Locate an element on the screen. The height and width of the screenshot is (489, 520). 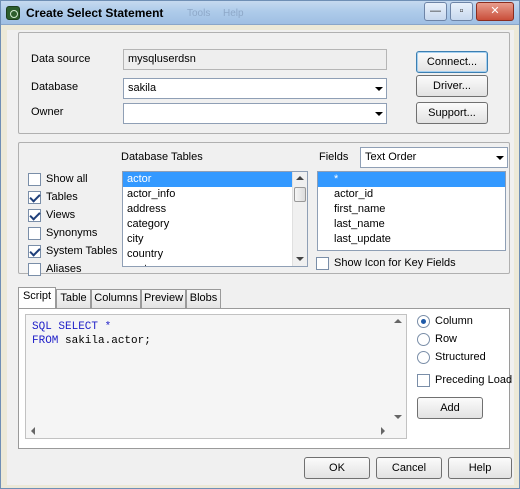
list-item: actor is located at coordinates (215, 179).